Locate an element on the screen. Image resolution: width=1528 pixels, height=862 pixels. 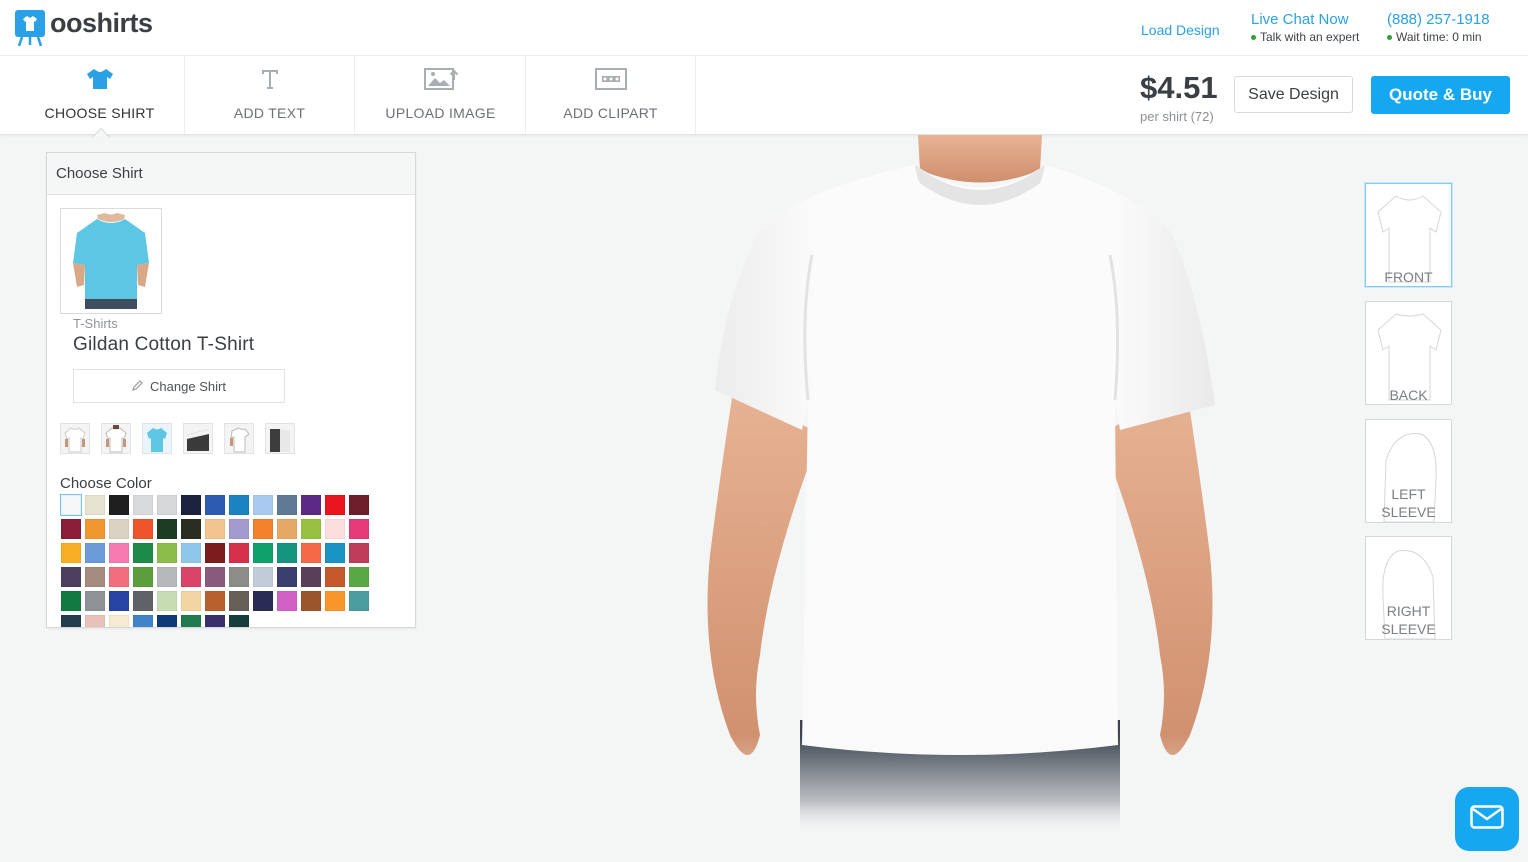
style-thumb-white-side is located at coordinates (239, 438).